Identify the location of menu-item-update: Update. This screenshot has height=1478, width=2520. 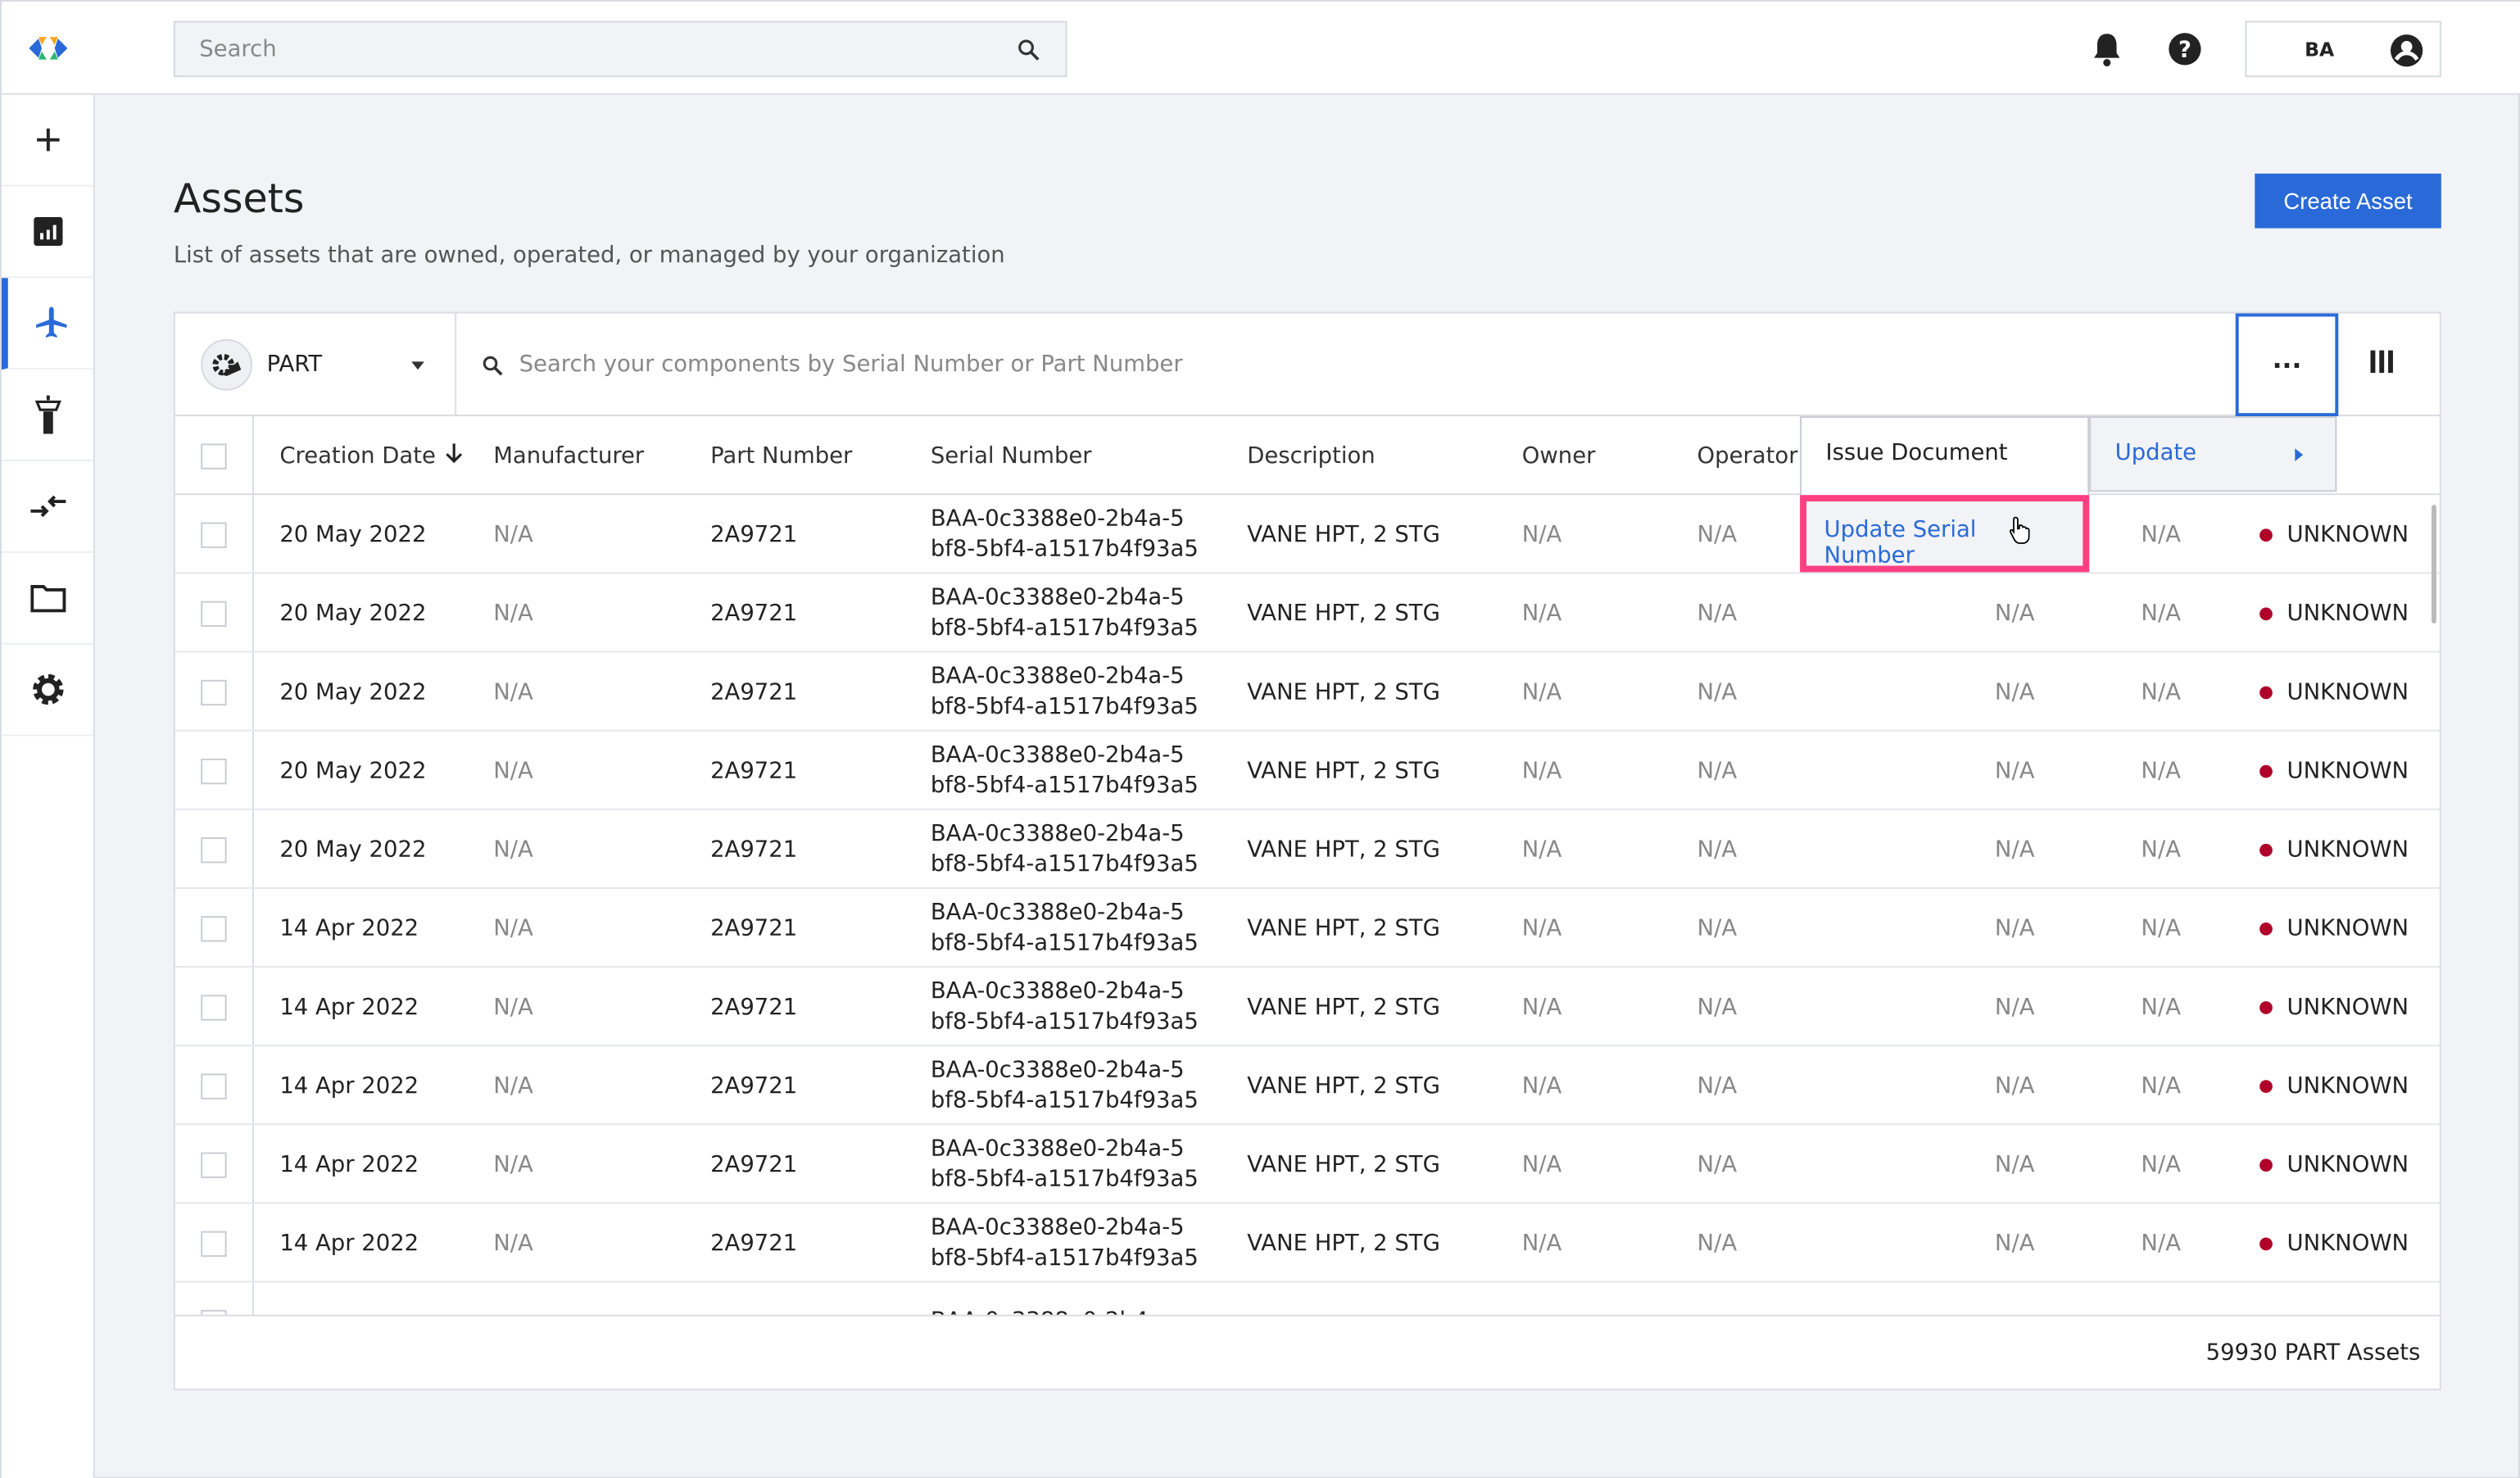
(2213, 454).